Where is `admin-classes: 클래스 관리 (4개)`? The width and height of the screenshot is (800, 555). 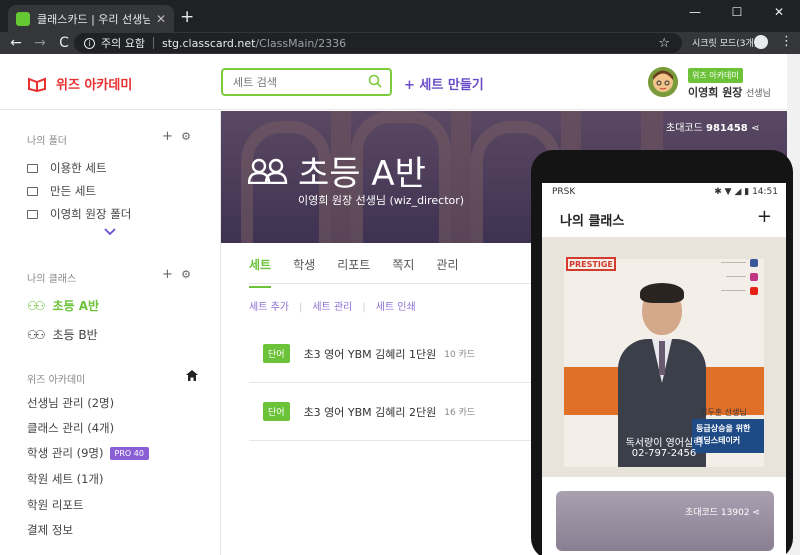 admin-classes: 클래스 관리 (4개) is located at coordinates (70, 428).